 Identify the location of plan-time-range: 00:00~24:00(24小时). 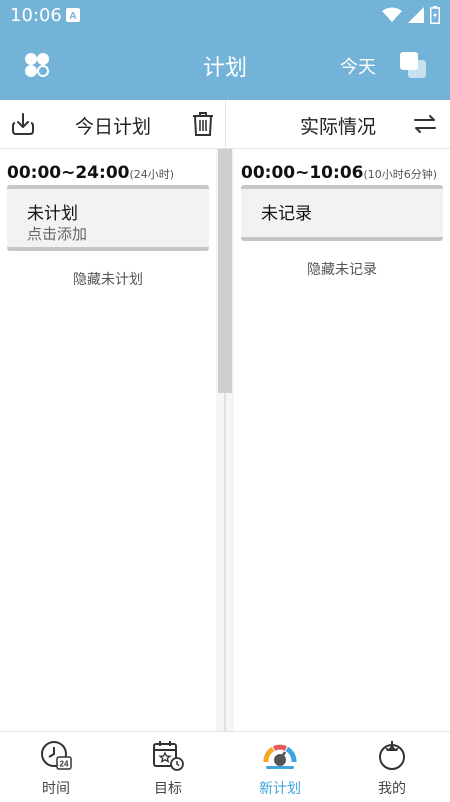
(90, 173).